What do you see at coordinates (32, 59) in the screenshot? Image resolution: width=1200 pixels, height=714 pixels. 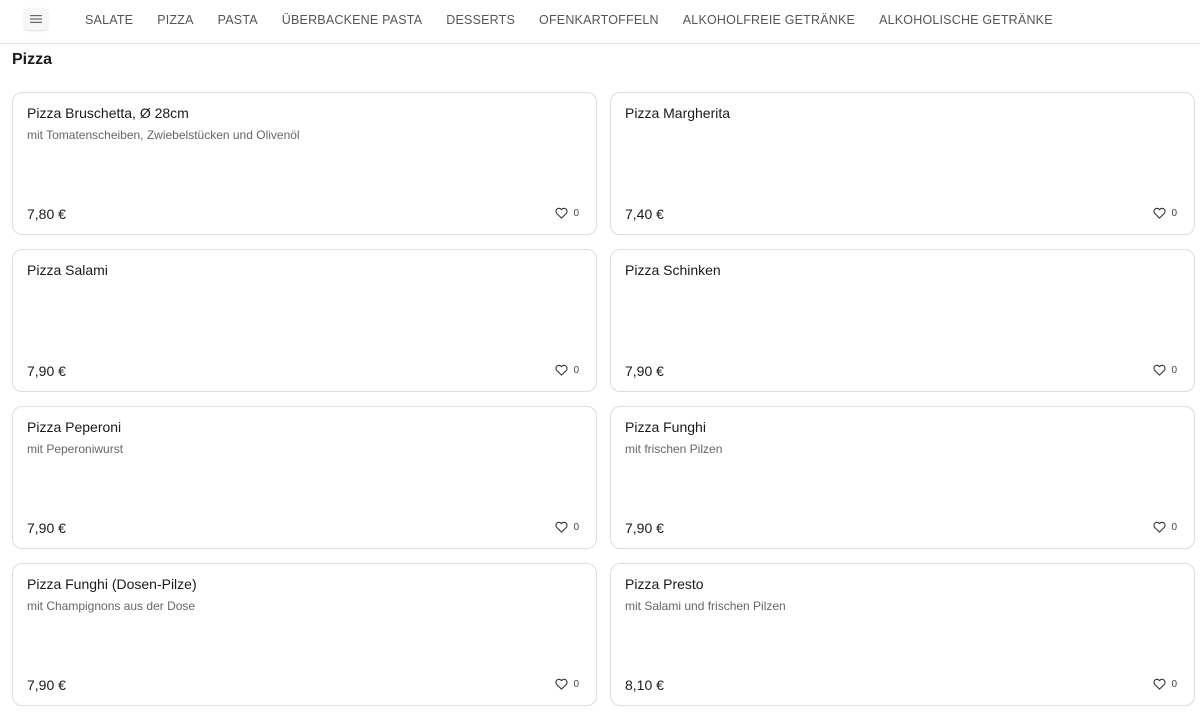 I see `section-title: Pizza` at bounding box center [32, 59].